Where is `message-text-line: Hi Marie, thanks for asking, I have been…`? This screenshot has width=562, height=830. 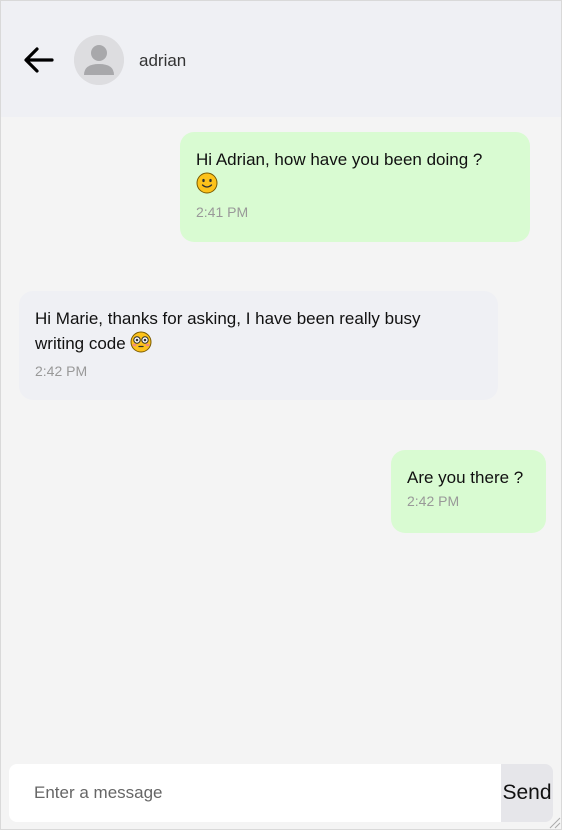
message-text-line: Hi Marie, thanks for asking, I have been… is located at coordinates (228, 318).